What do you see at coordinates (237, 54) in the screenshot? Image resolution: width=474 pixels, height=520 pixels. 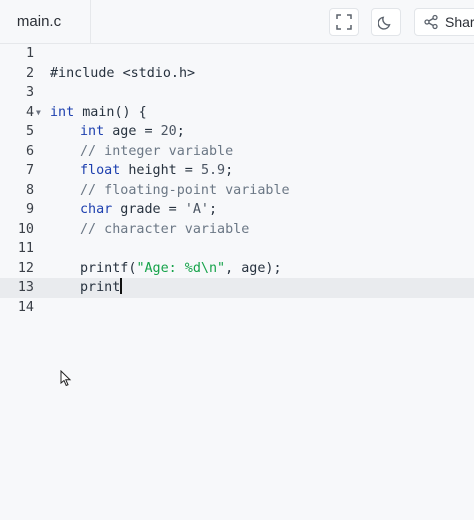 I see `code-line: 1` at bounding box center [237, 54].